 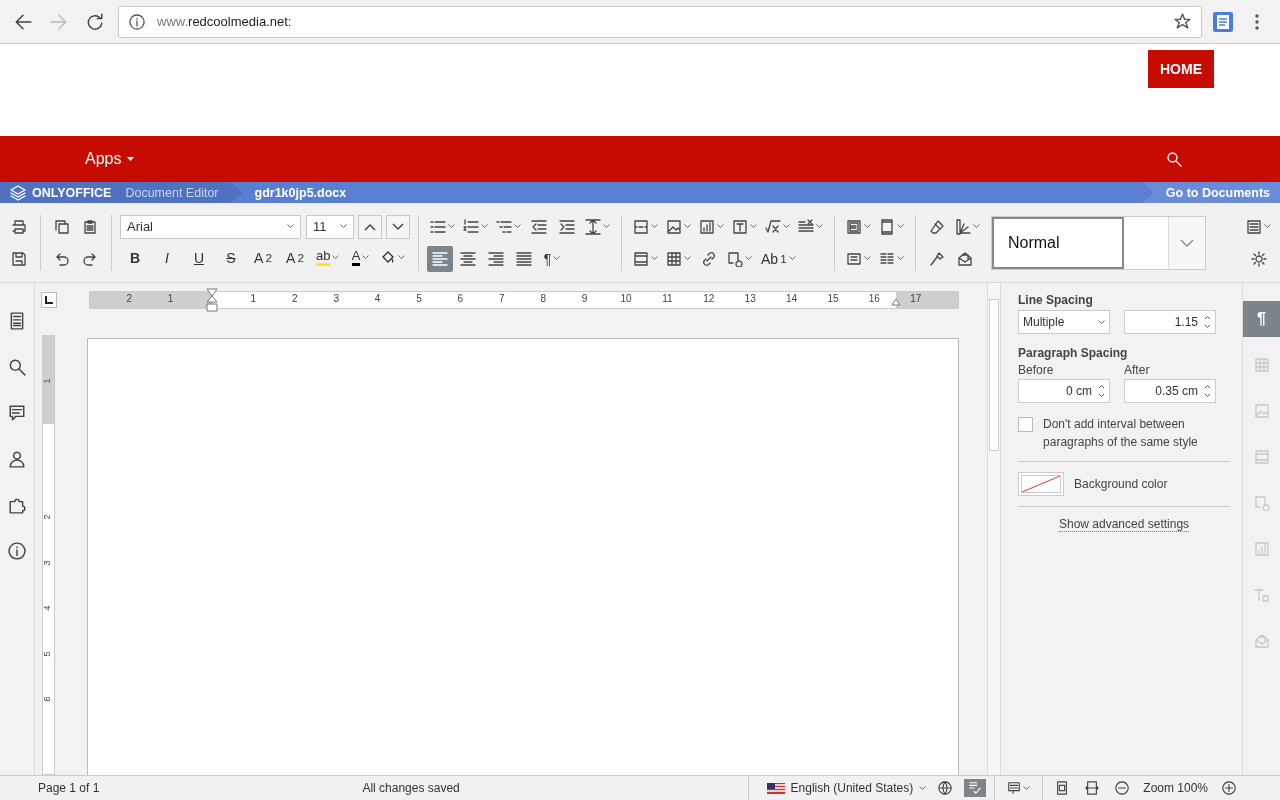 I want to click on line-spacing-icon, so click(x=593, y=226).